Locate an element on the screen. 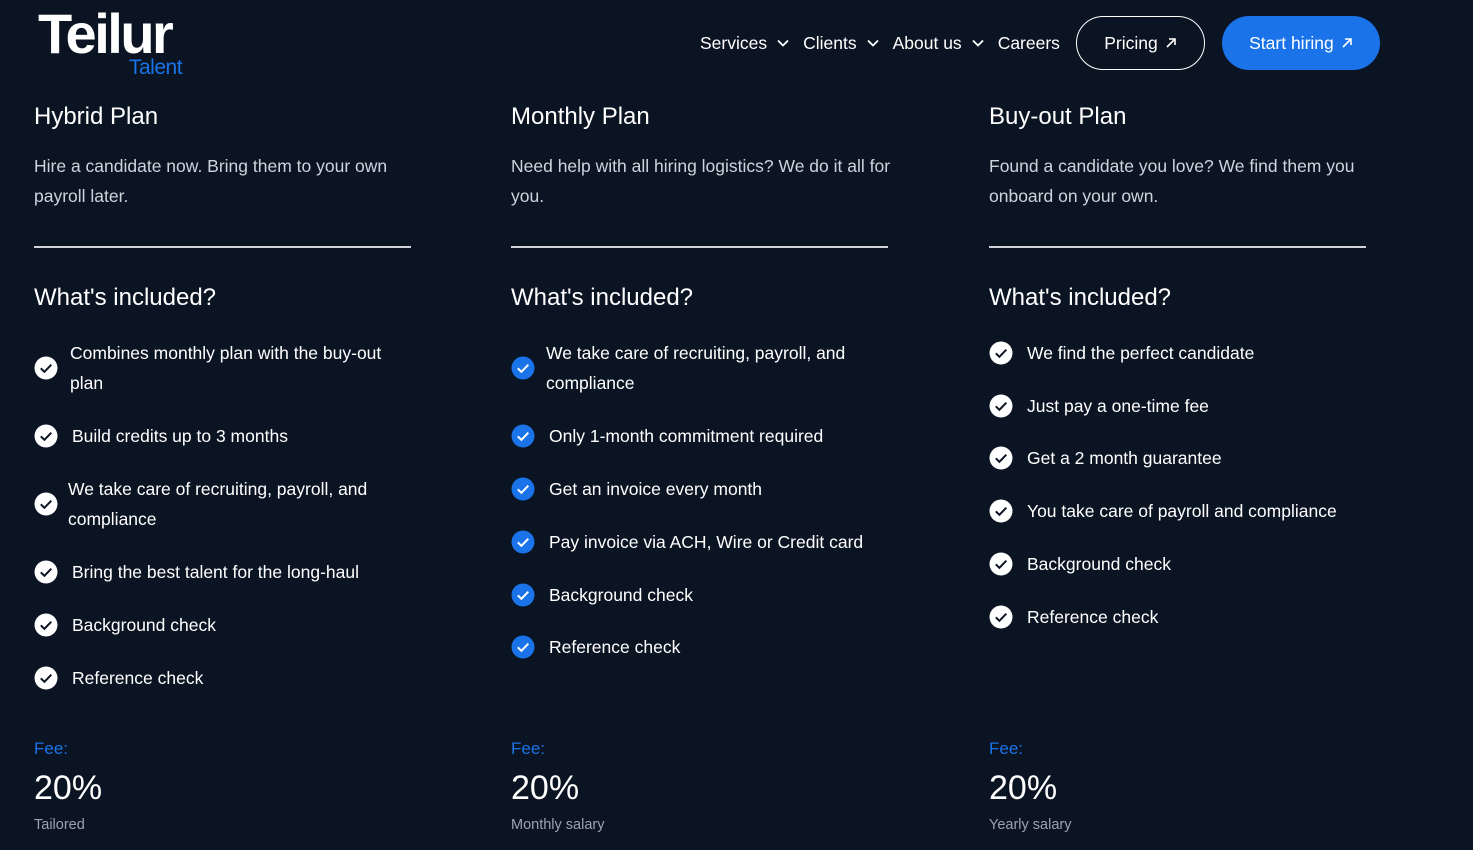  feature-item: We find the perfect candidate is located at coordinates (1178, 353).